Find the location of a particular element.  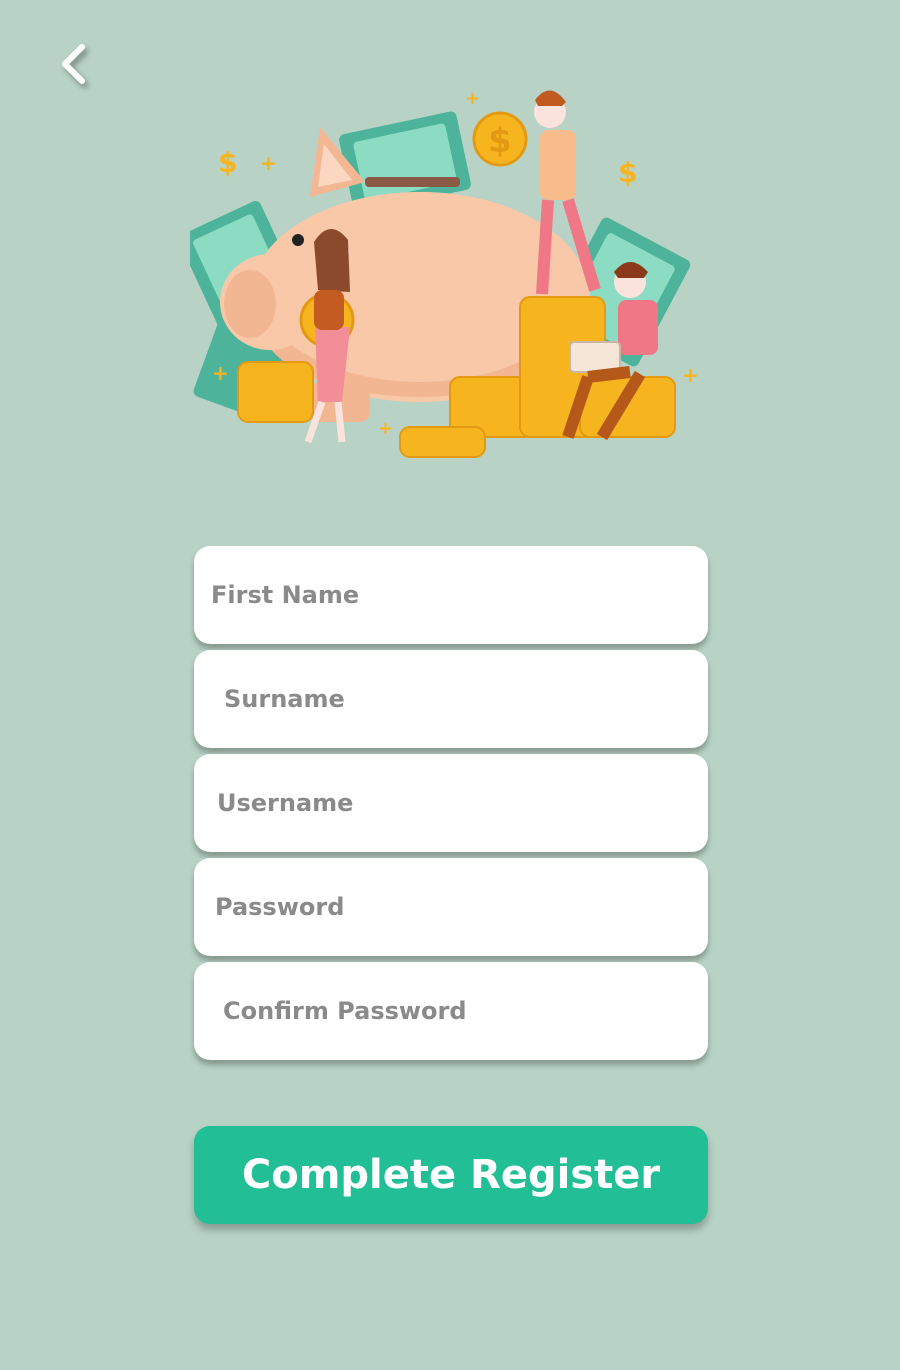

complete-register-button: Complete Register is located at coordinates (451, 1175).